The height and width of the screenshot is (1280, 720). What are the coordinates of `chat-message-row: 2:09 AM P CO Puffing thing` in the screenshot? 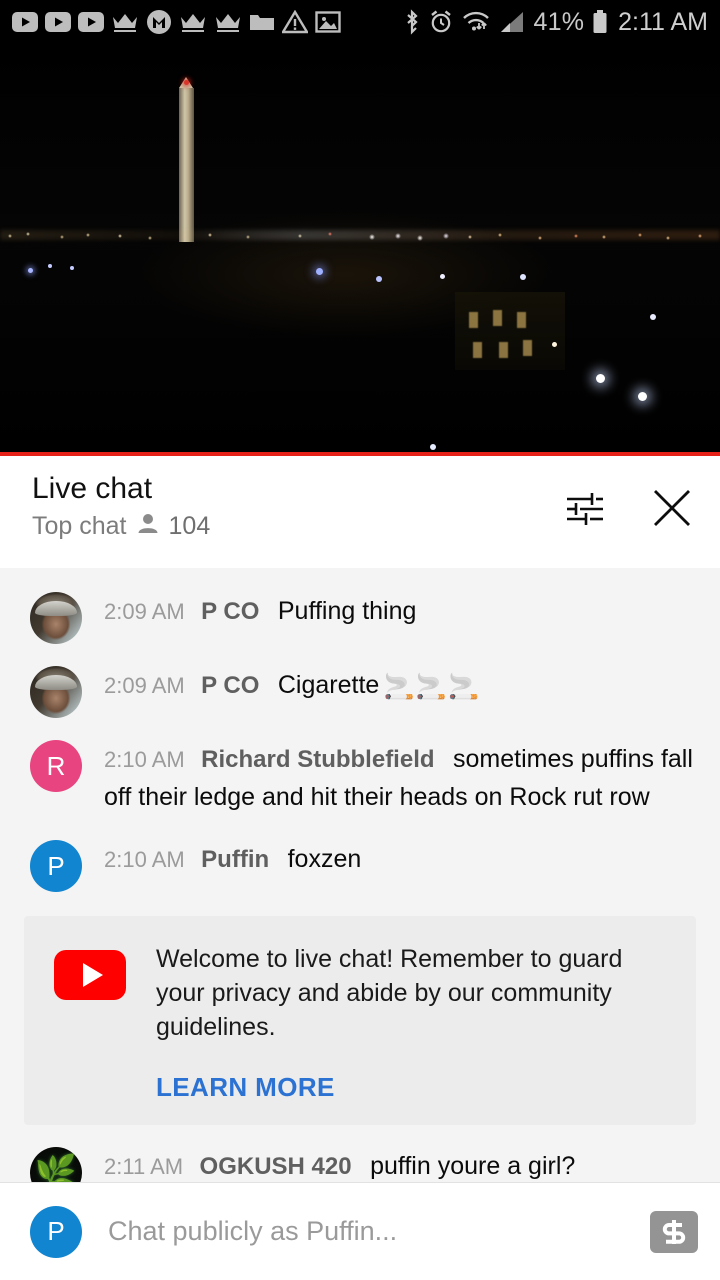 It's located at (360, 617).